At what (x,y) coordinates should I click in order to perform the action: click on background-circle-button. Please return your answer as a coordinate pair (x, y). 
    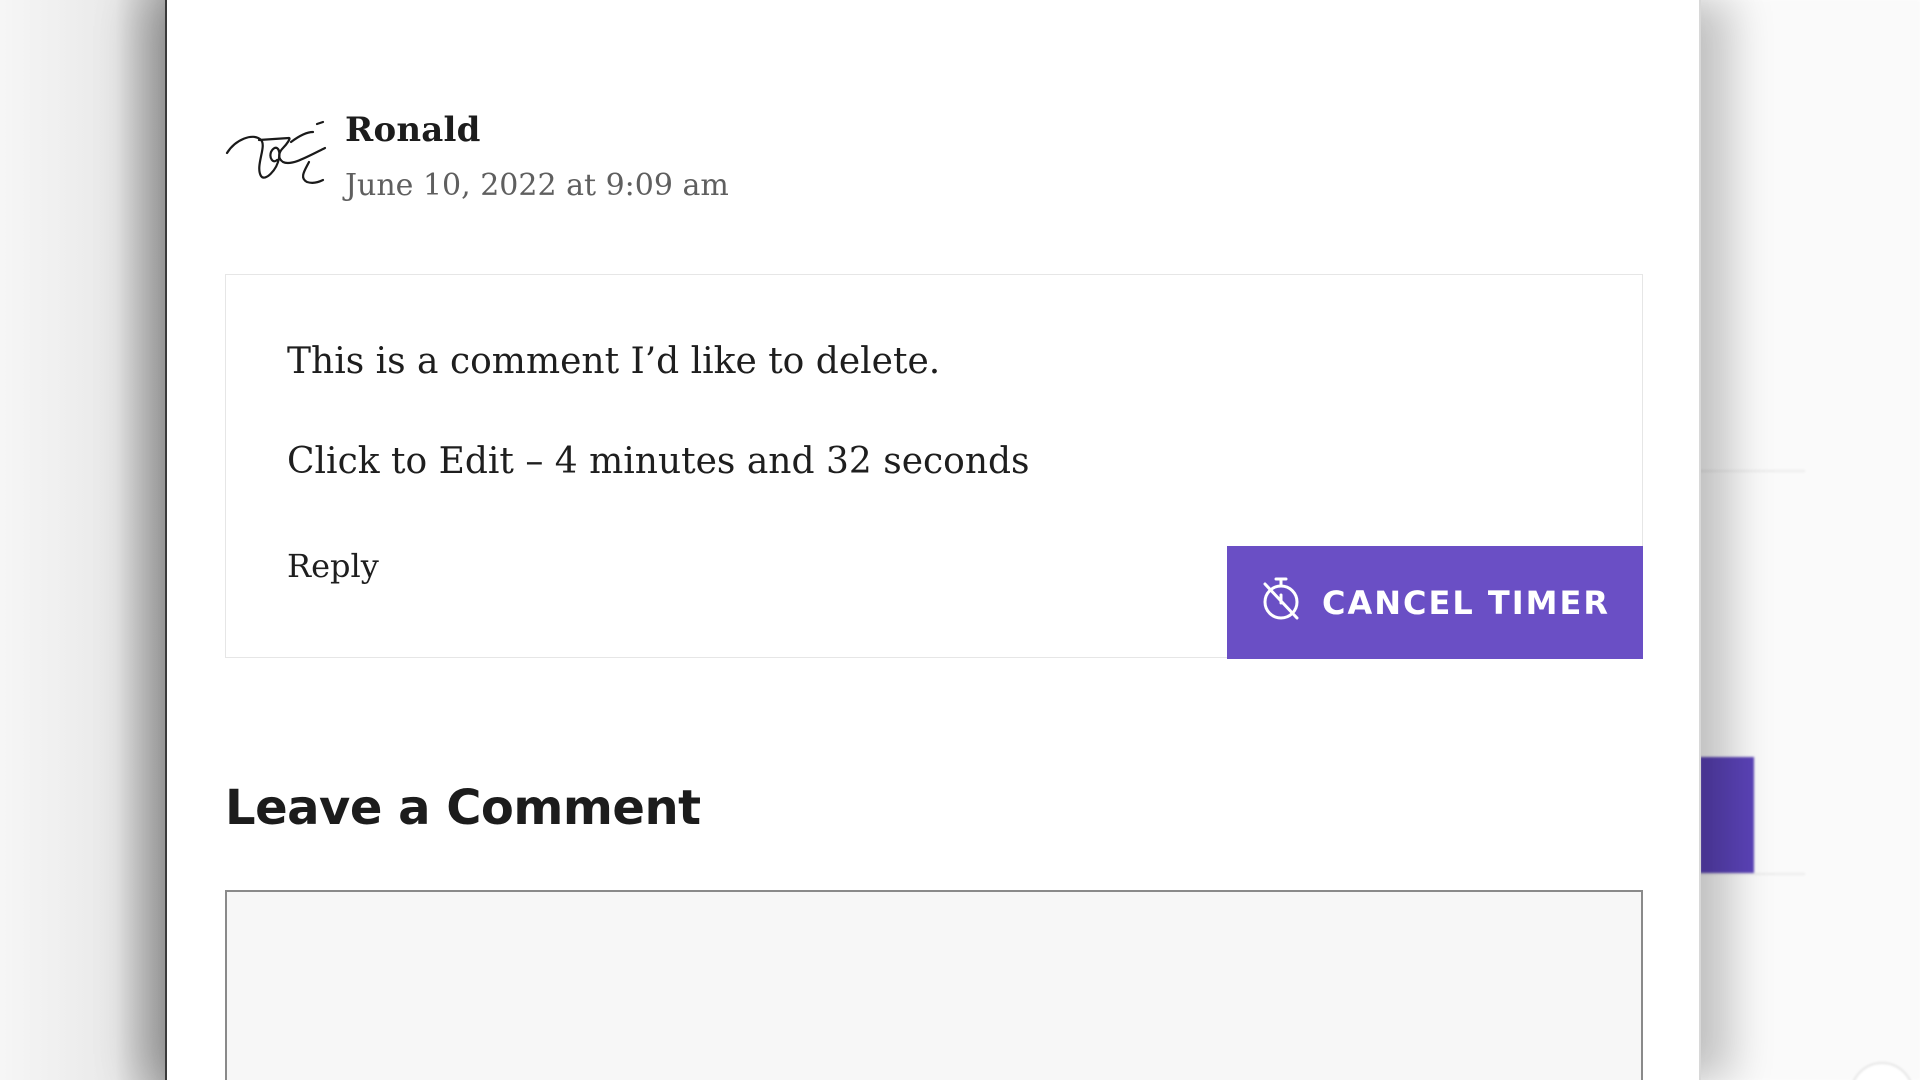
    Looking at the image, I should click on (1882, 1071).